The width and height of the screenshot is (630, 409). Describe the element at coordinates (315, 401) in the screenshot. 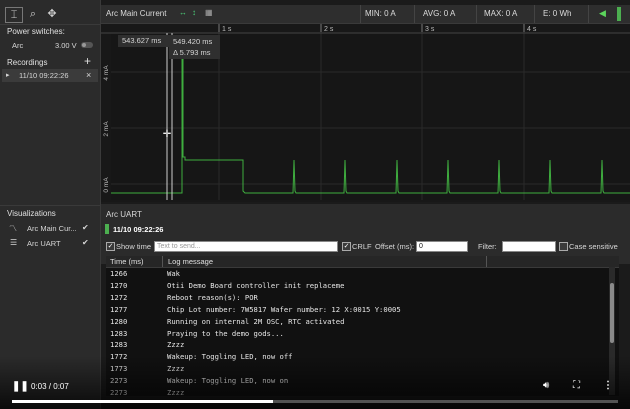

I see `video-progress-bar` at that location.